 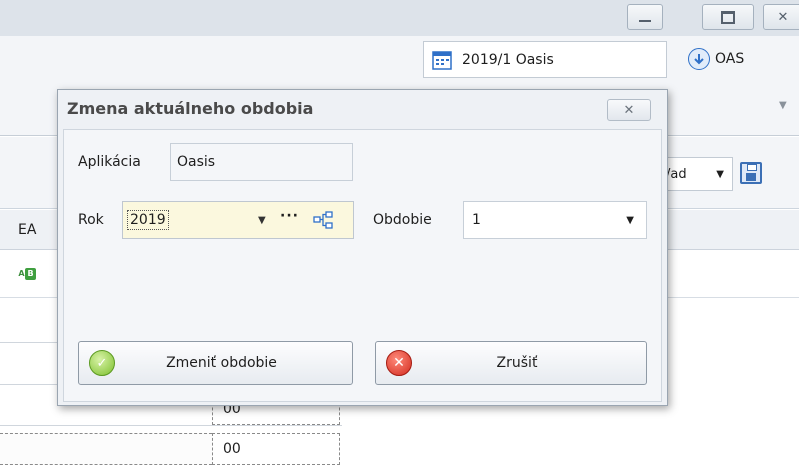 I want to click on save-icon, so click(x=751, y=173).